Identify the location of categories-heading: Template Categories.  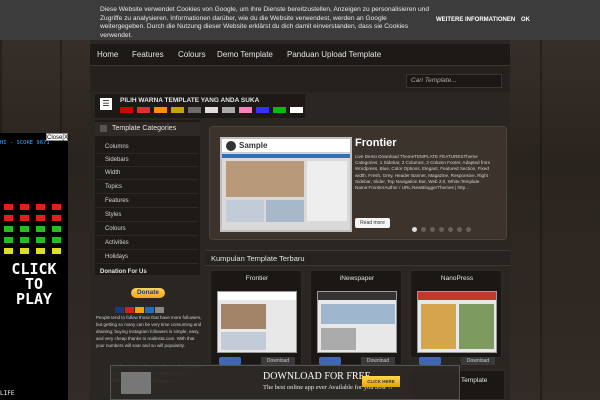
(147, 129).